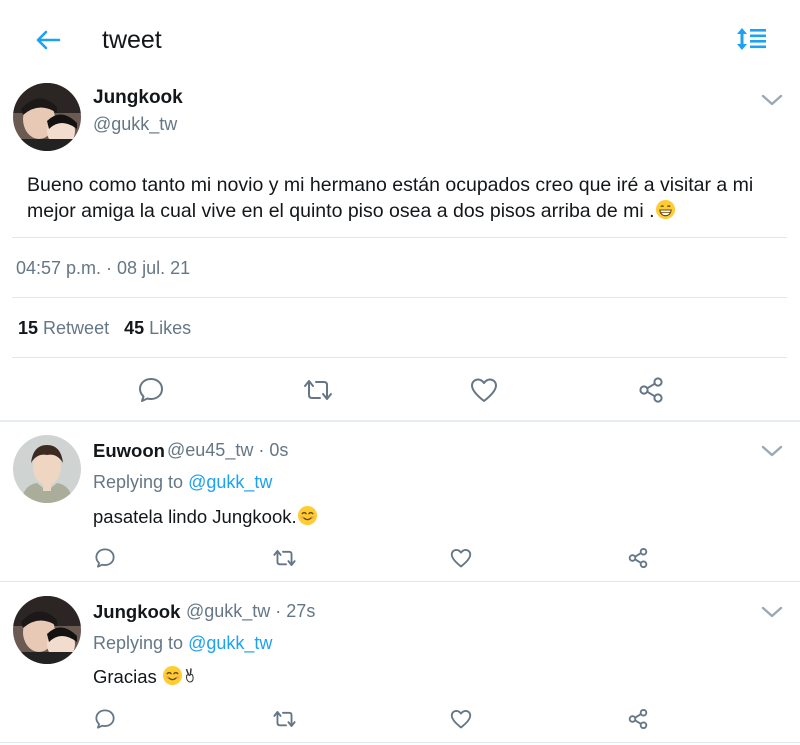 The width and height of the screenshot is (800, 745). What do you see at coordinates (228, 450) in the screenshot?
I see `reply-meta: @eu45_tw · 0s` at bounding box center [228, 450].